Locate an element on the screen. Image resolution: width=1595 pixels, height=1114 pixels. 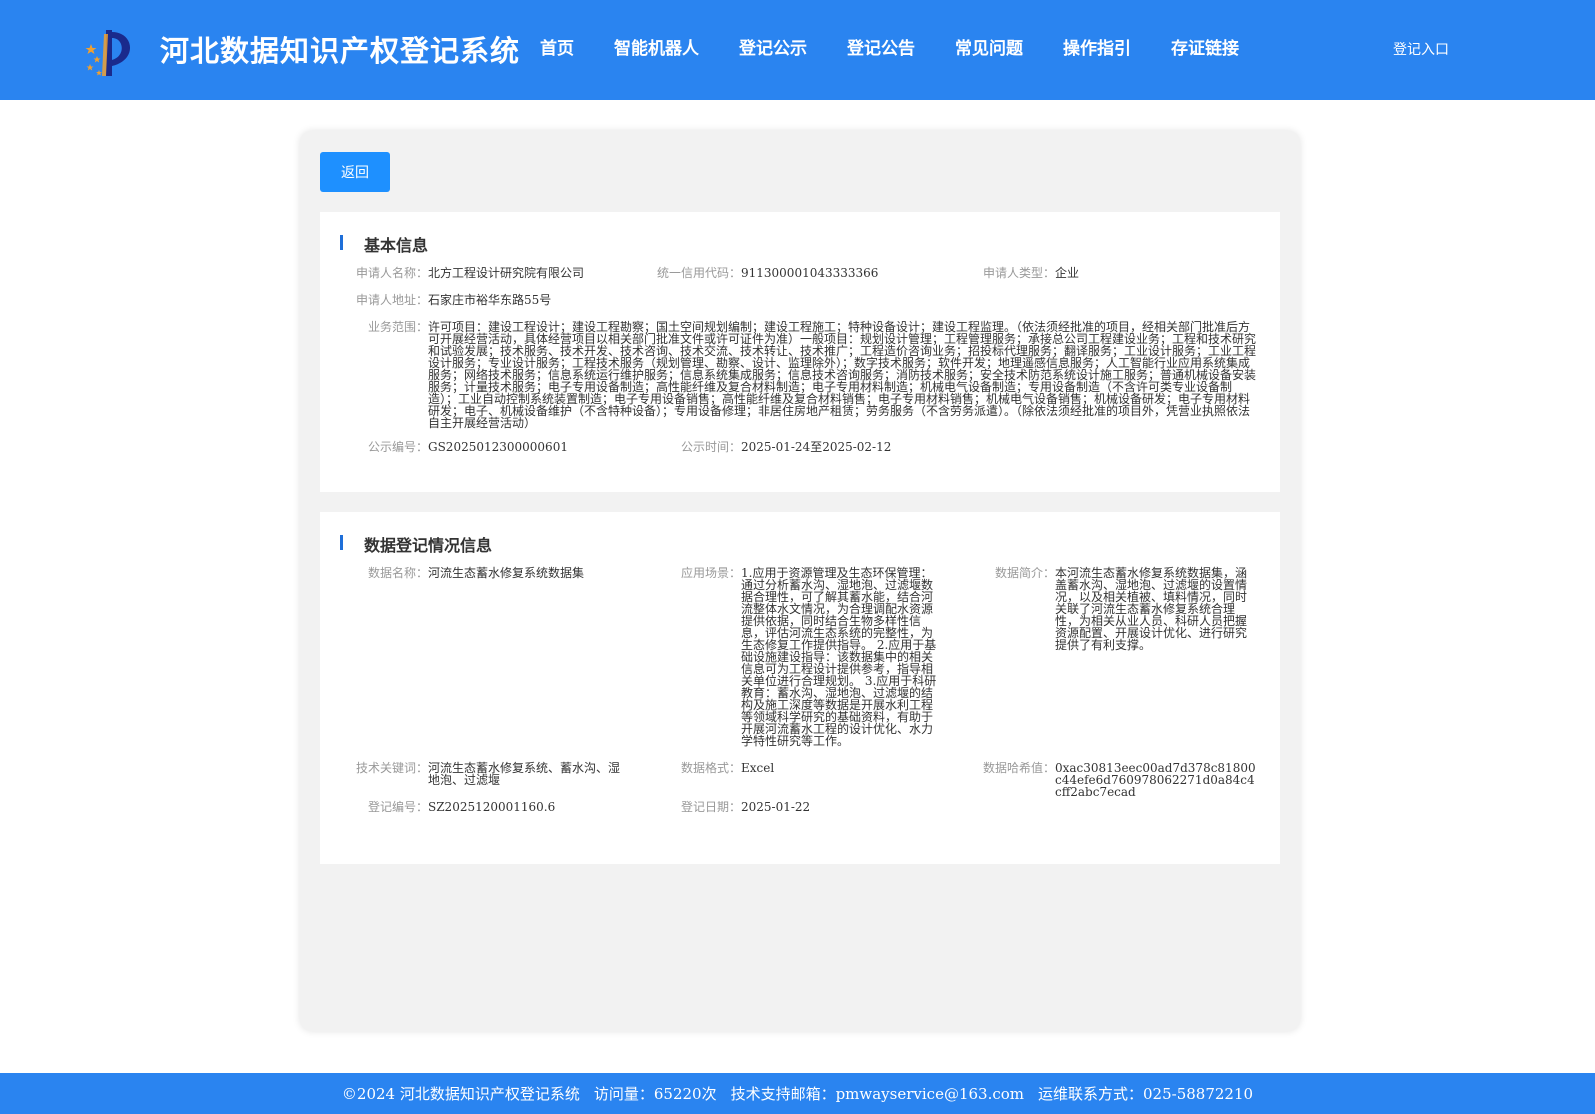
field-registration-number: 登记编号： SZ2025120001160.6 is located at coordinates (523, 807).